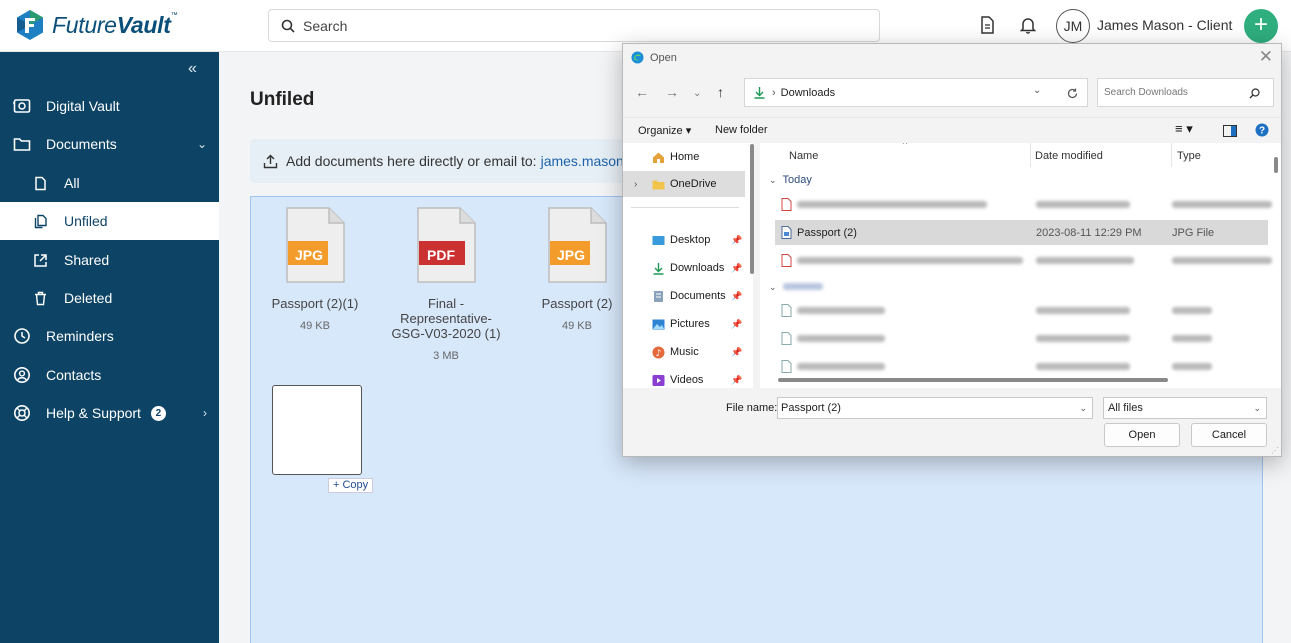 This screenshot has width=1291, height=643. What do you see at coordinates (935, 408) in the screenshot?
I see `file-name-input: Passport (2) ⌄` at bounding box center [935, 408].